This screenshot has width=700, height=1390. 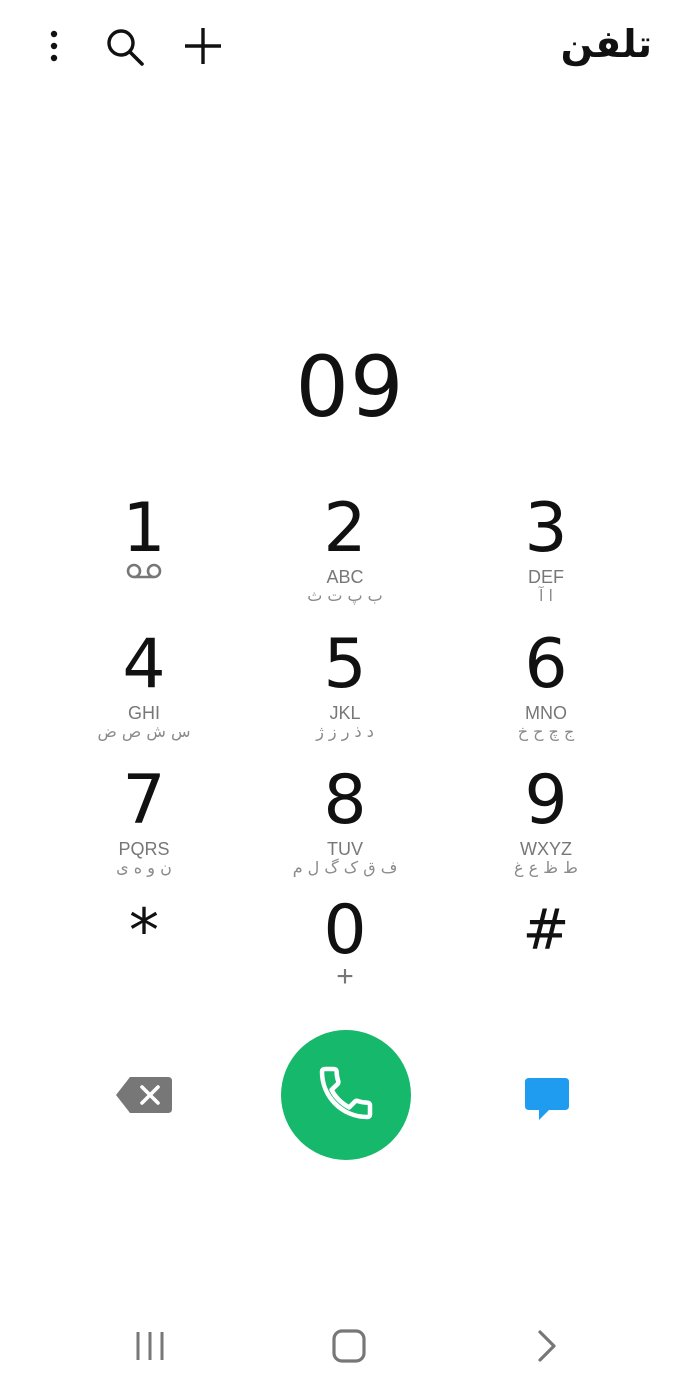 I want to click on key-plus-label: +, so click(x=345, y=976).